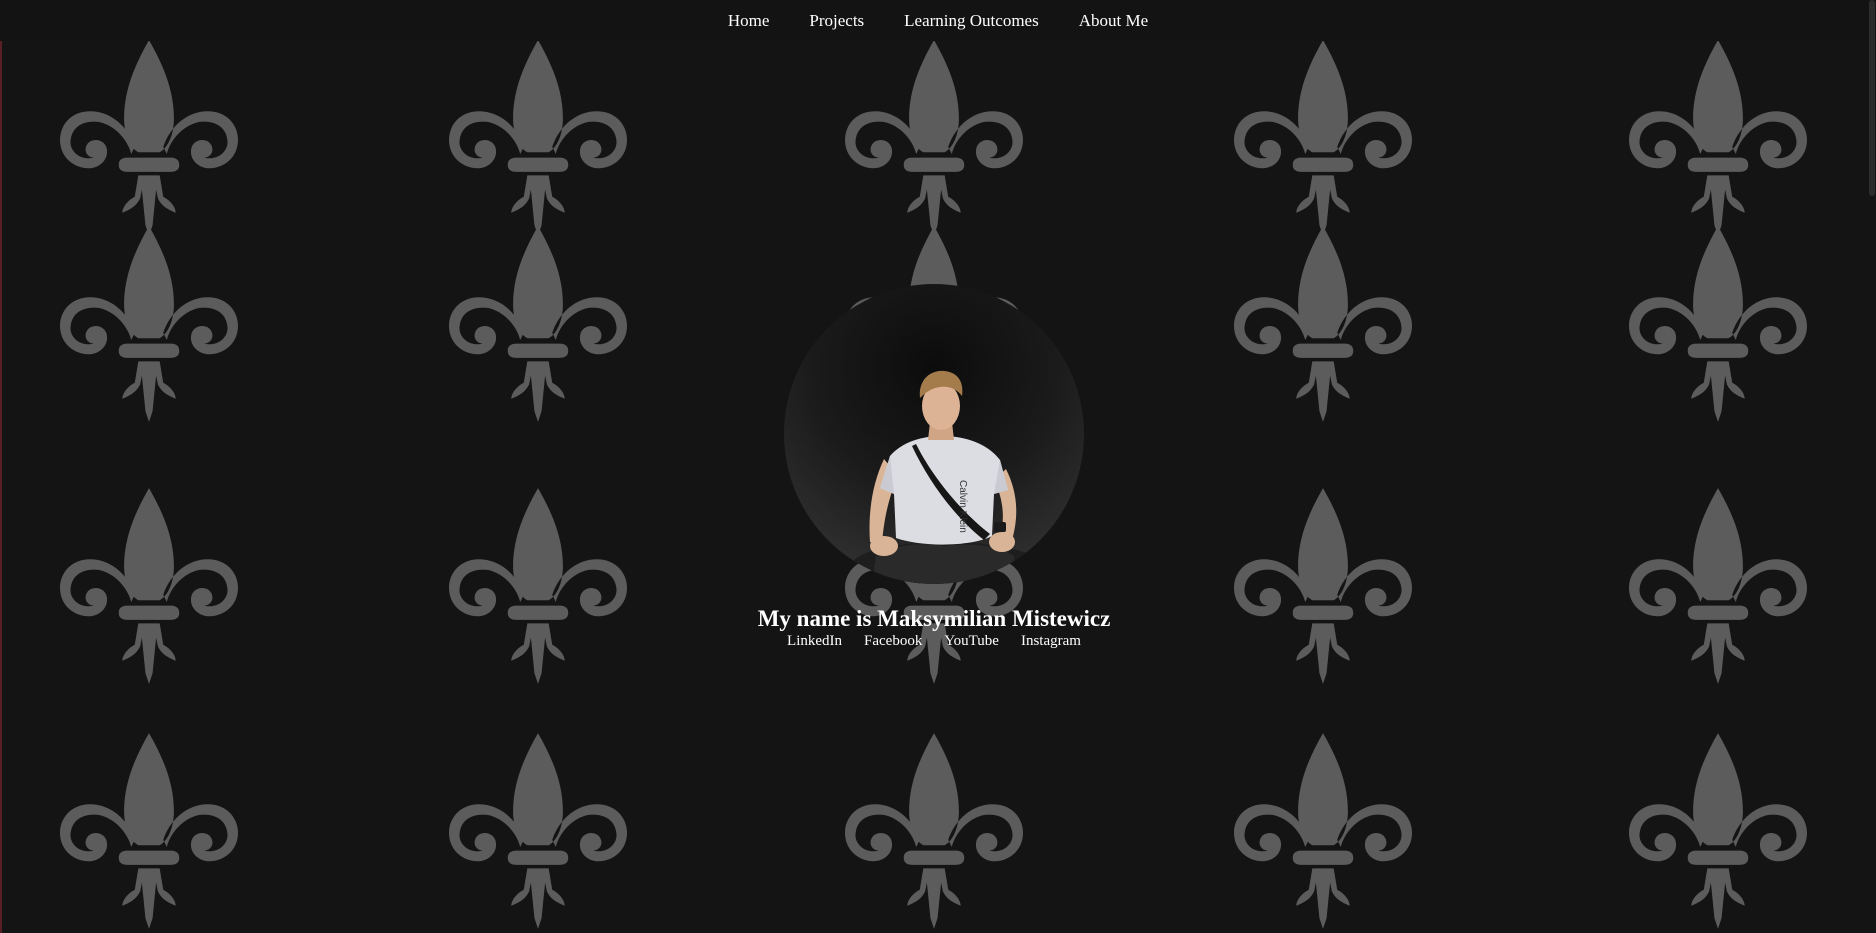 This screenshot has width=1876, height=933. I want to click on facebook-link: Facebook, so click(893, 641).